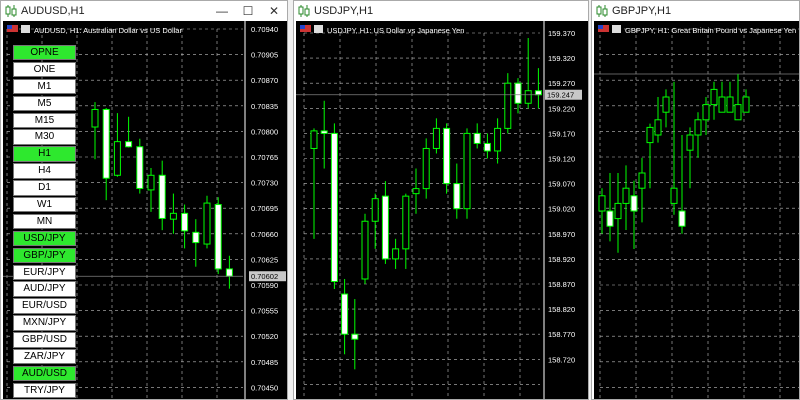 This screenshot has height=400, width=800. What do you see at coordinates (44, 340) in the screenshot?
I see `panel-button-gbp-usd: GBP/USD` at bounding box center [44, 340].